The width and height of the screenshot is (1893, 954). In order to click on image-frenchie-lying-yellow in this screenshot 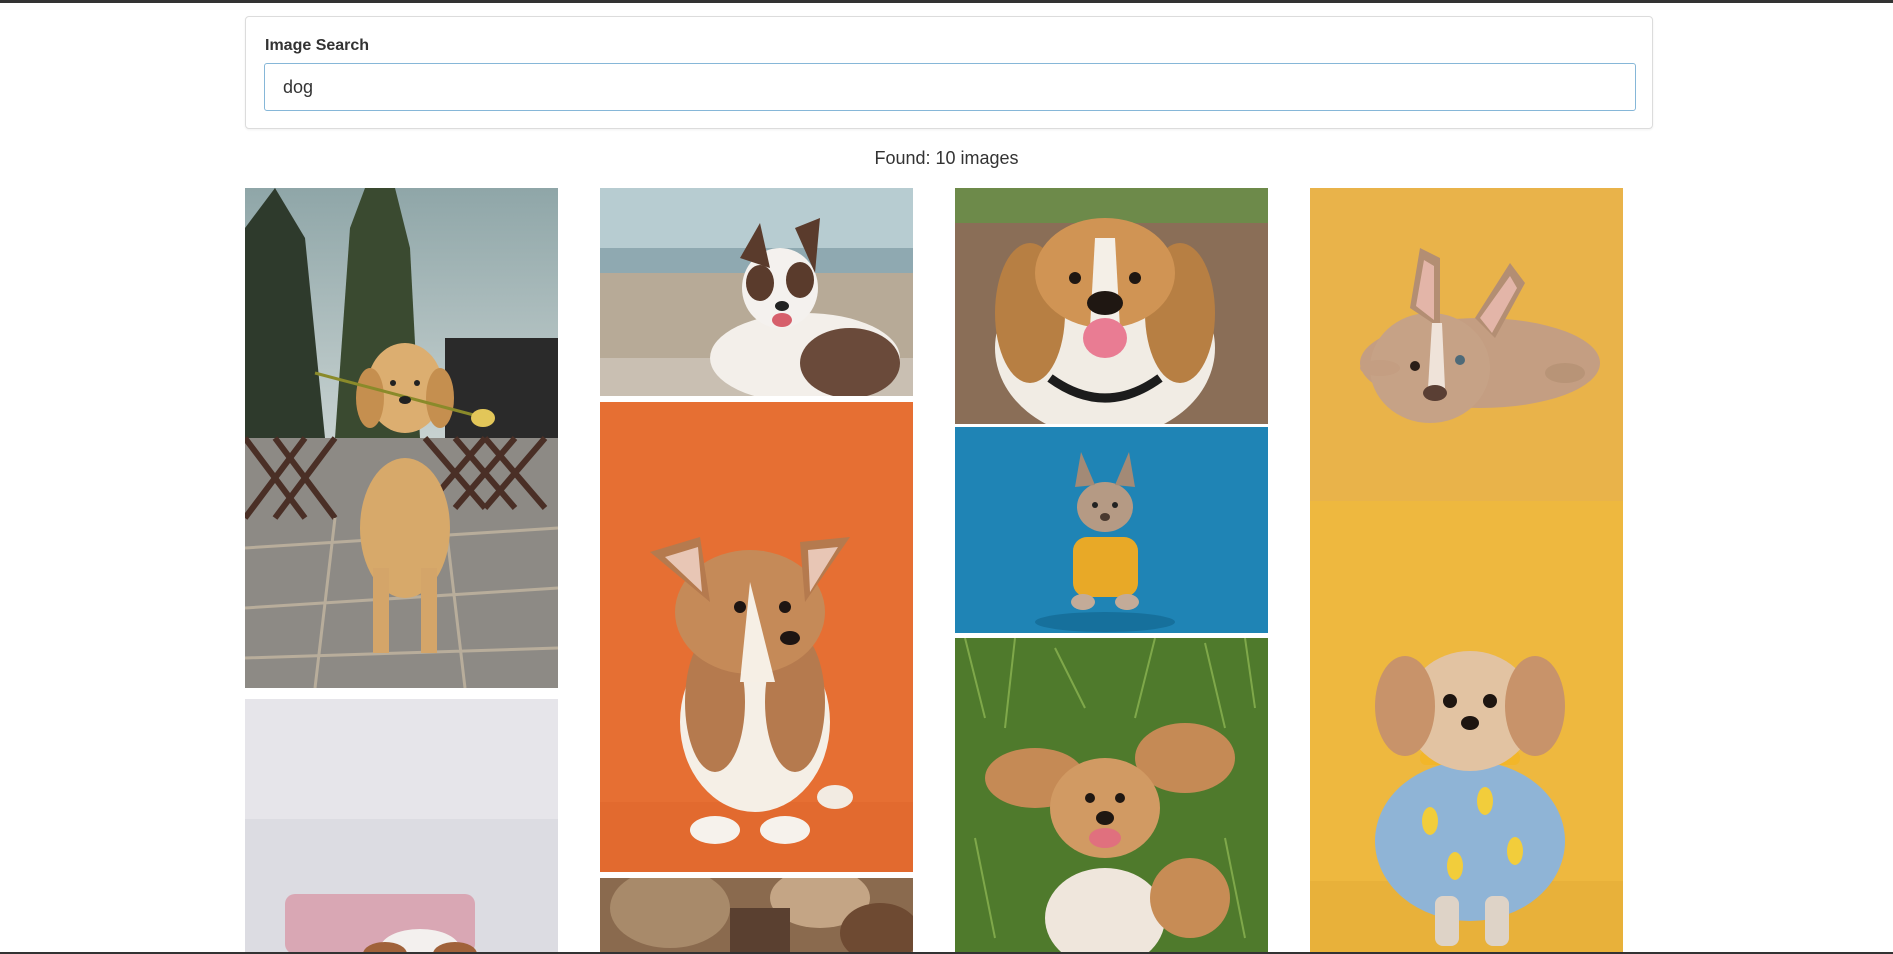, I will do `click(1466, 344)`.